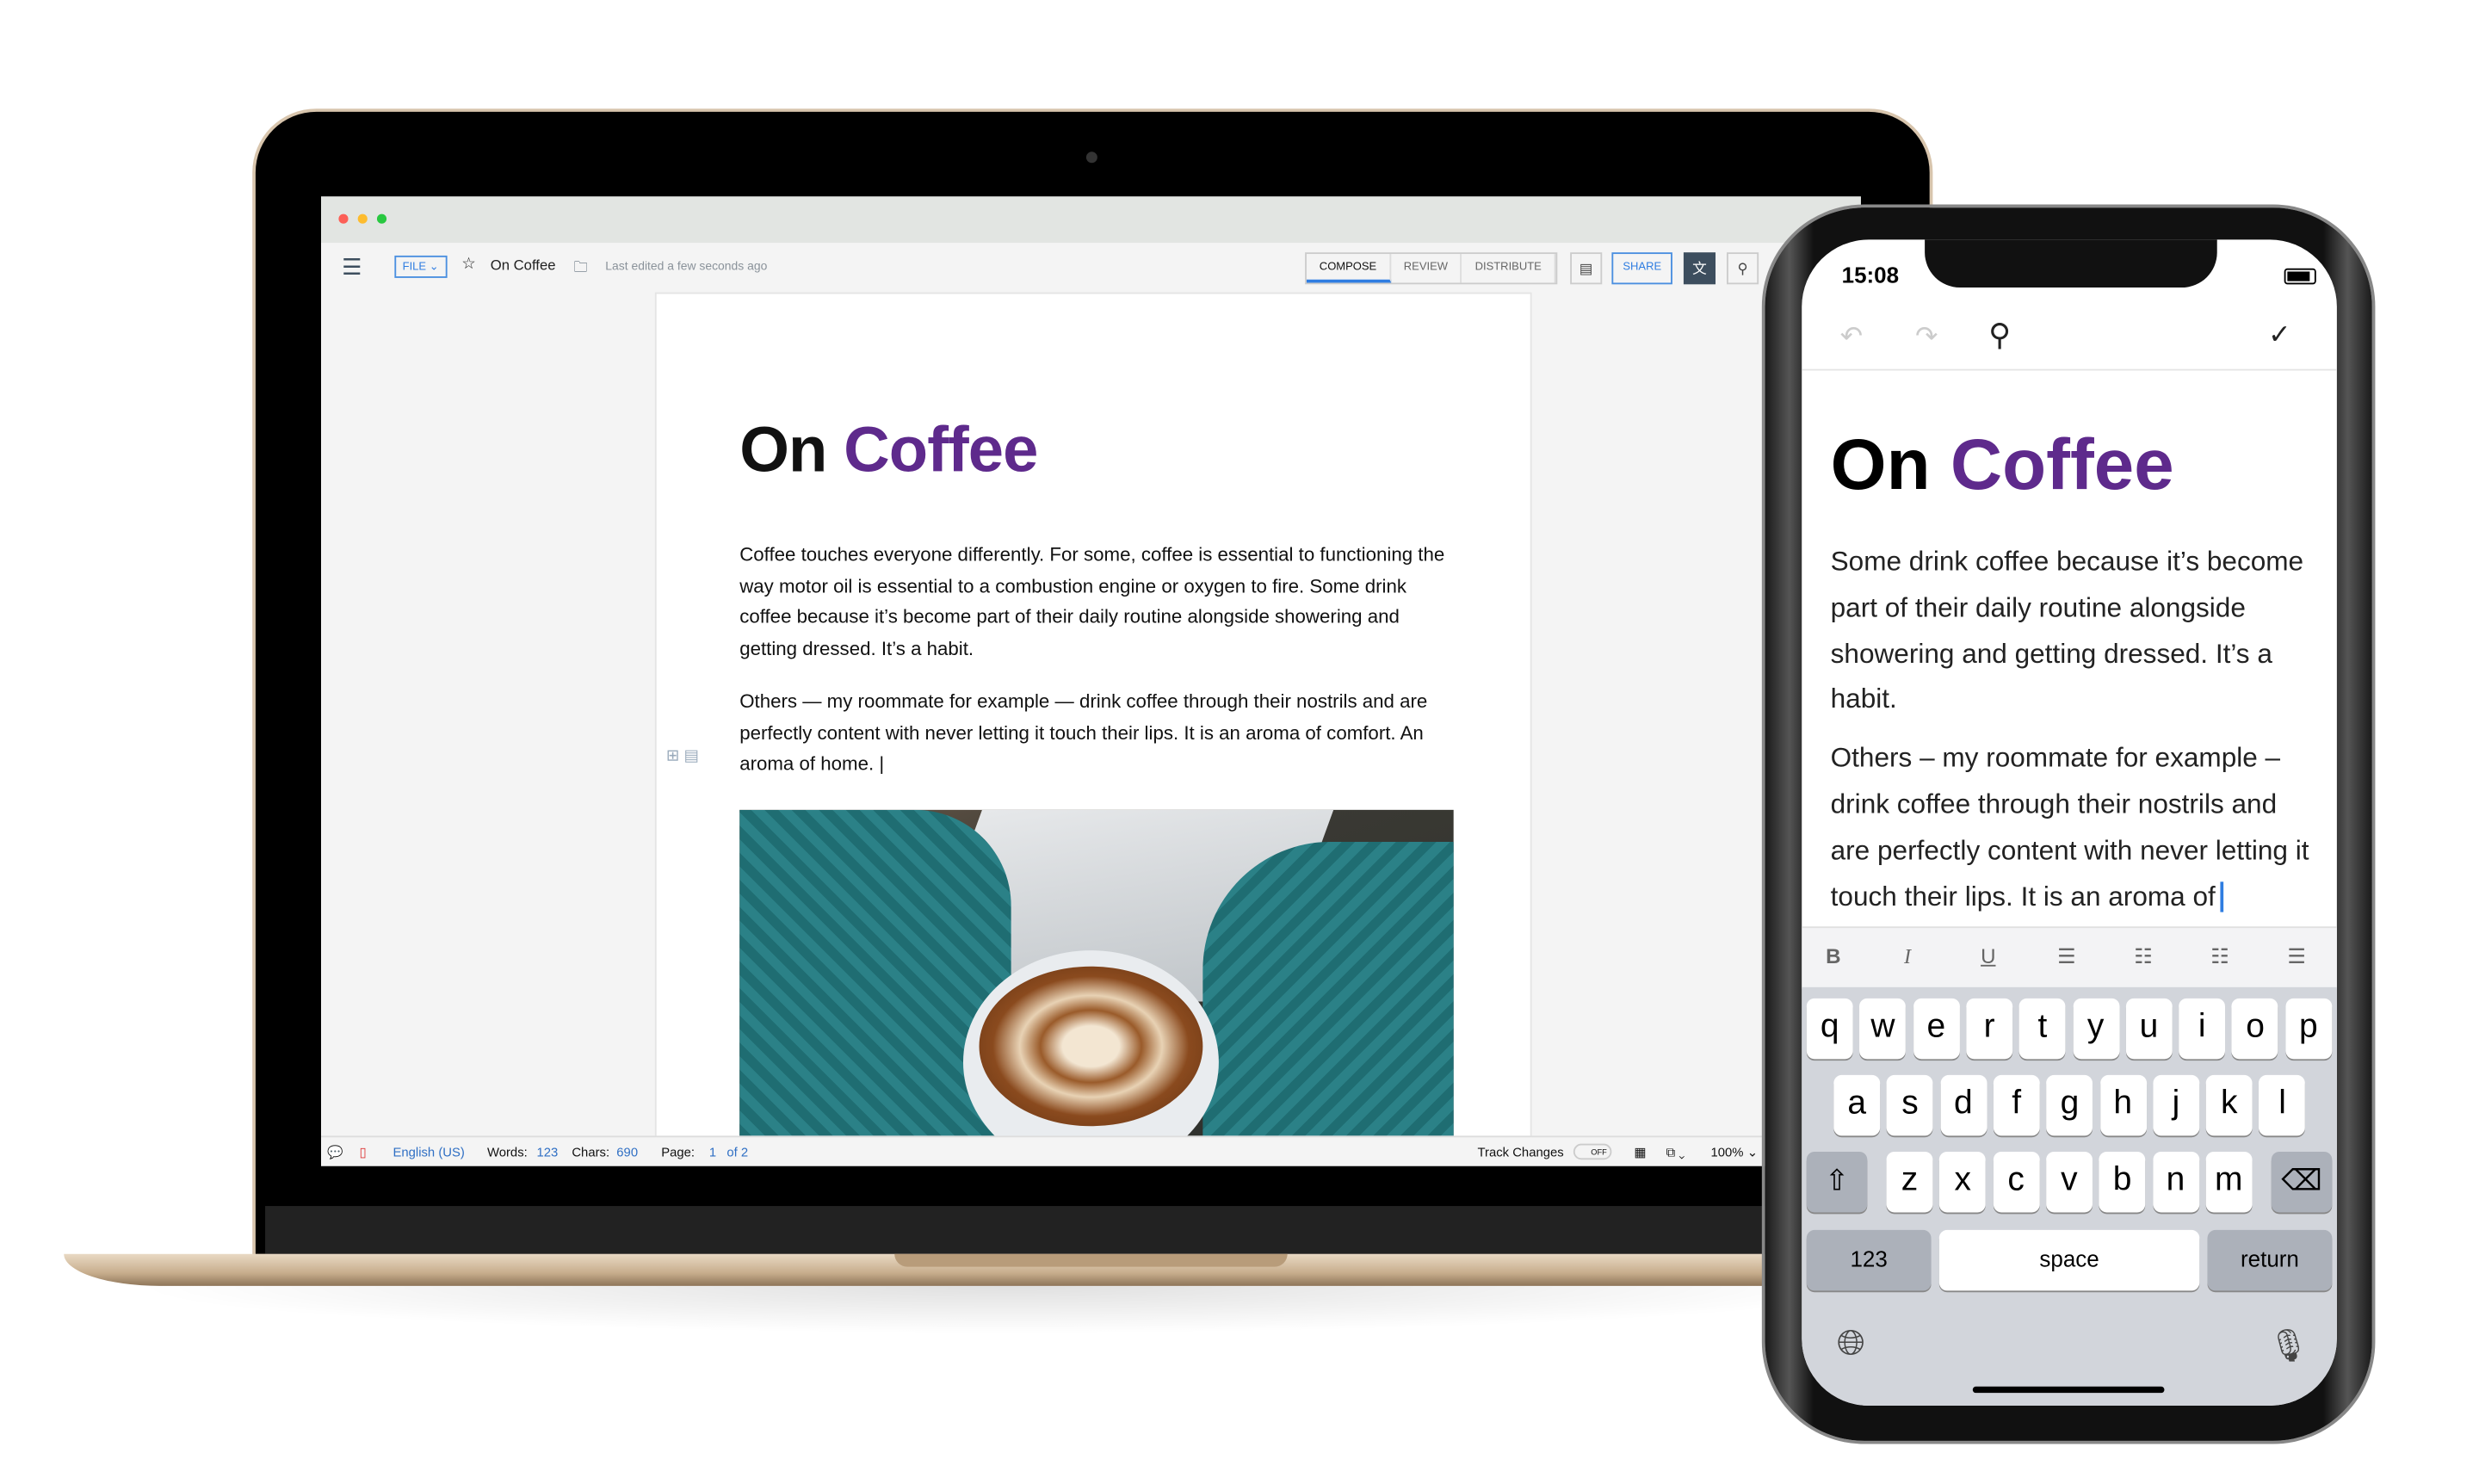 This screenshot has height=1484, width=2479. What do you see at coordinates (1090, 220) in the screenshot?
I see `window-titlebar` at bounding box center [1090, 220].